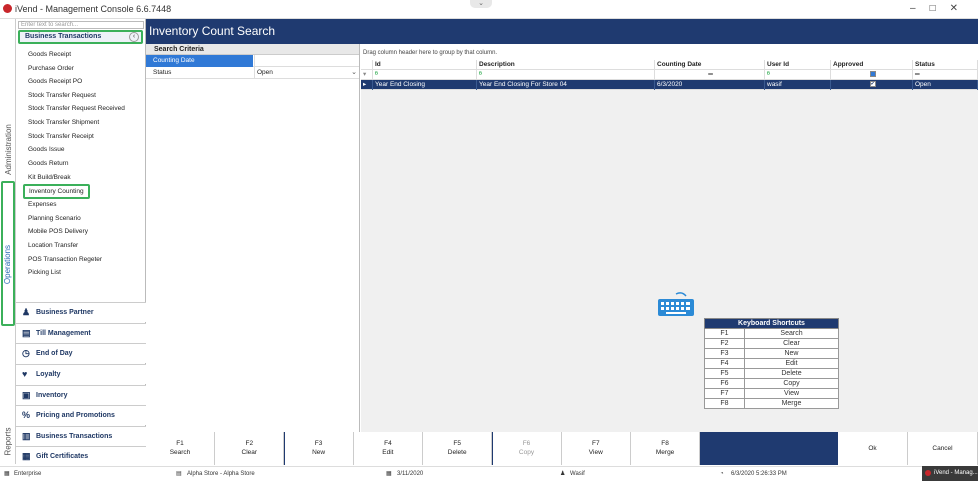 The image size is (978, 482). I want to click on fkey-action: Clear, so click(249, 452).